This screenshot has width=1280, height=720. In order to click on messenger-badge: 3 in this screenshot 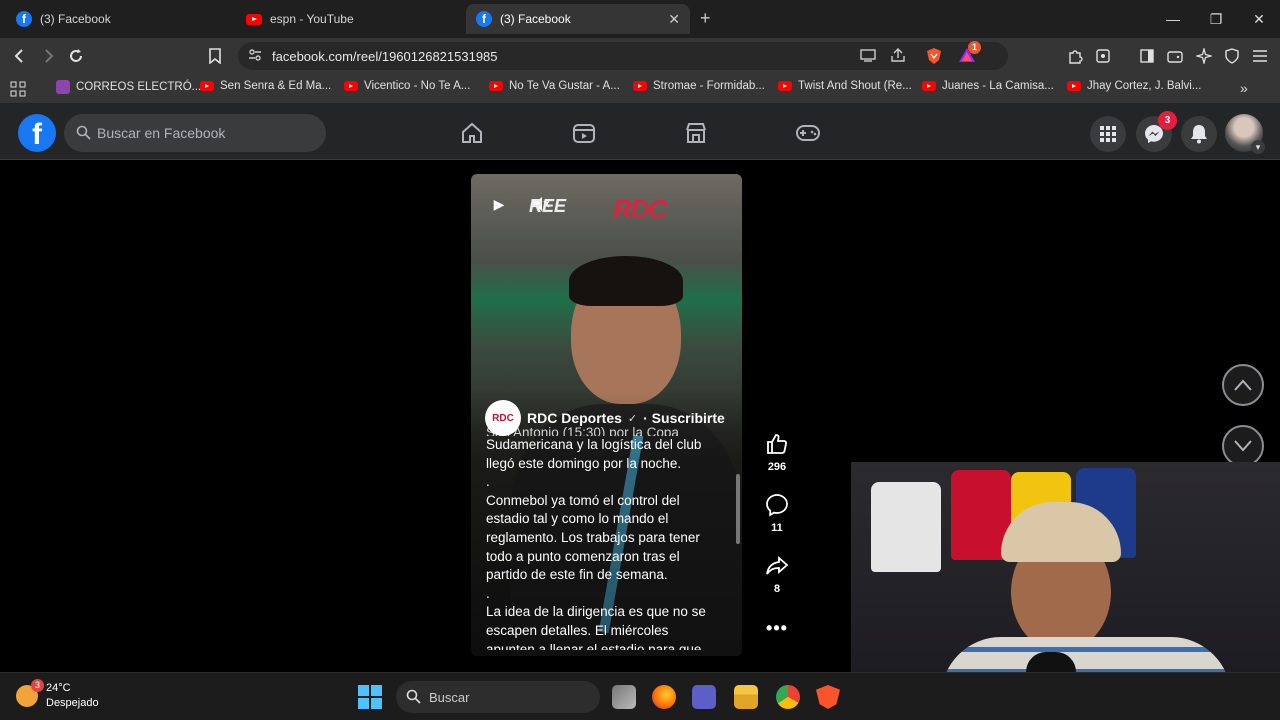, I will do `click(1167, 120)`.